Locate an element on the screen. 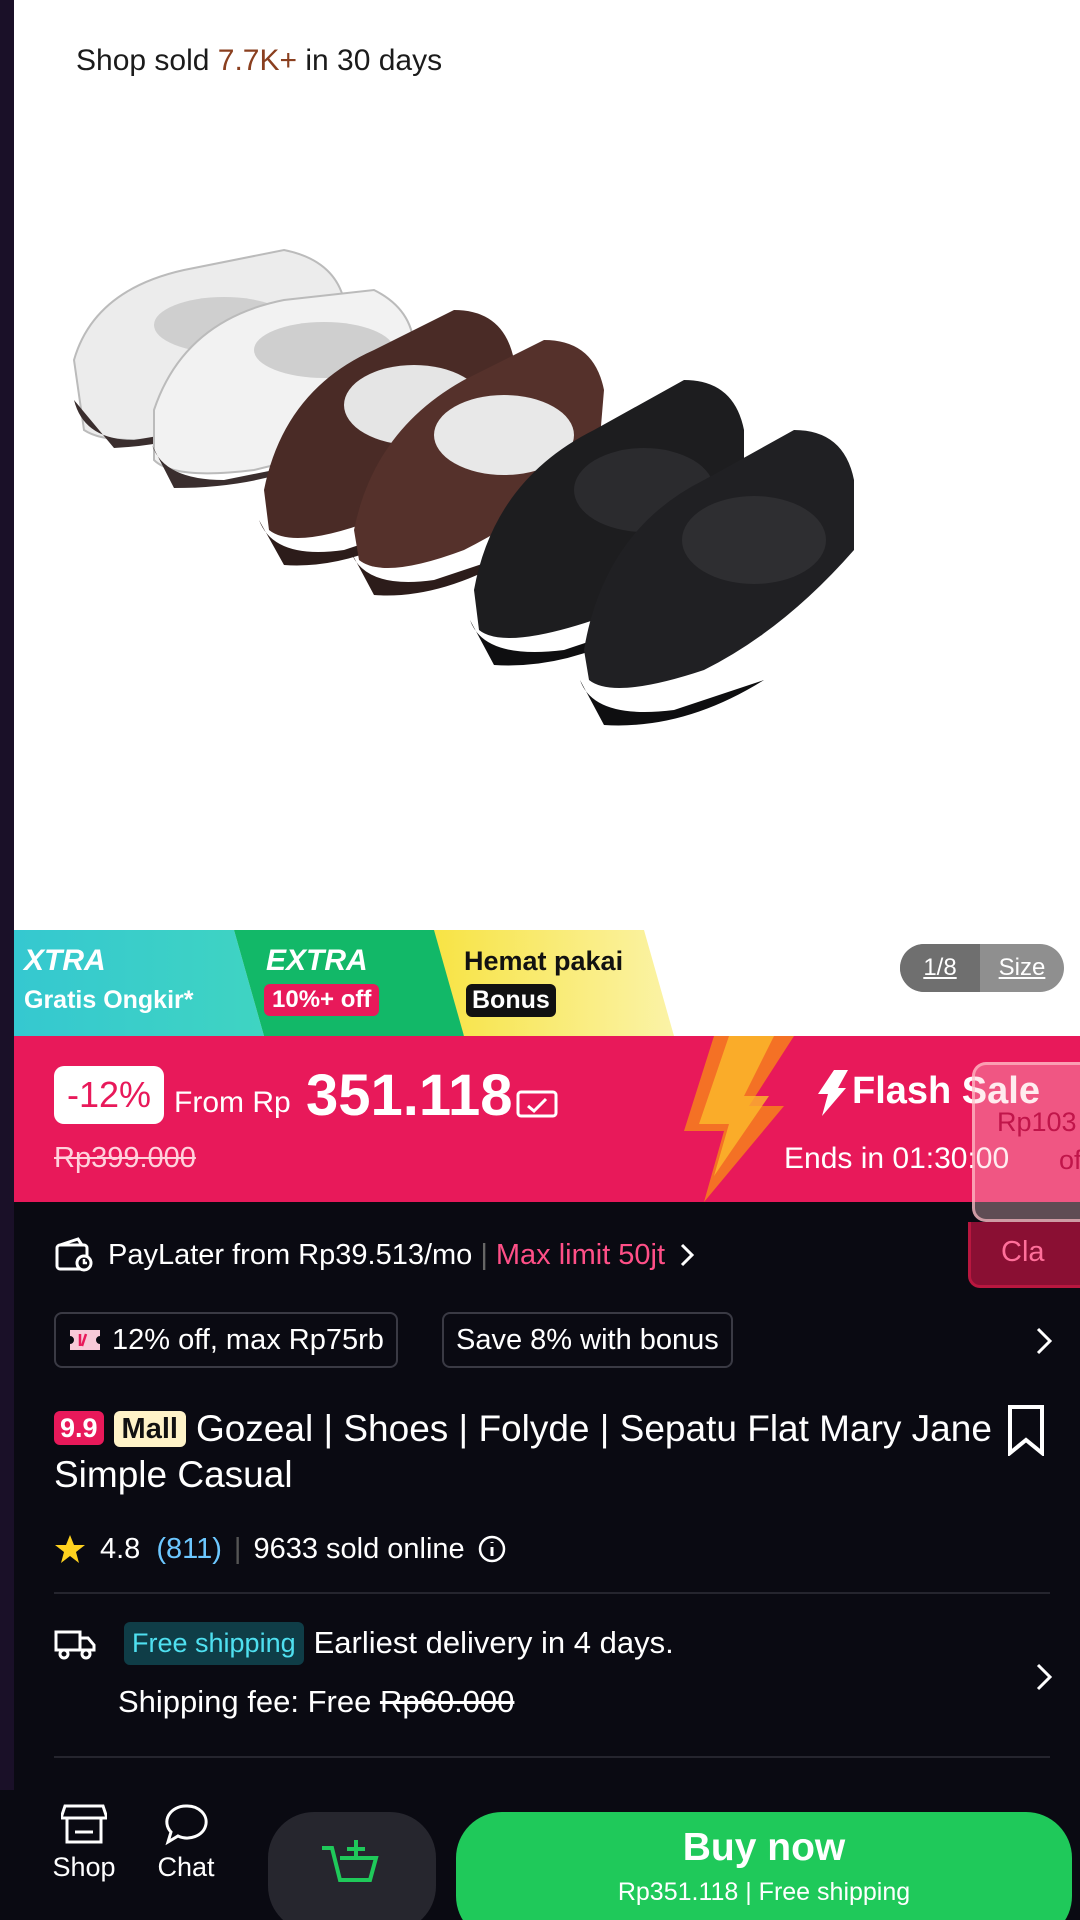  coupons-chevron-right-icon is located at coordinates (1044, 1341).